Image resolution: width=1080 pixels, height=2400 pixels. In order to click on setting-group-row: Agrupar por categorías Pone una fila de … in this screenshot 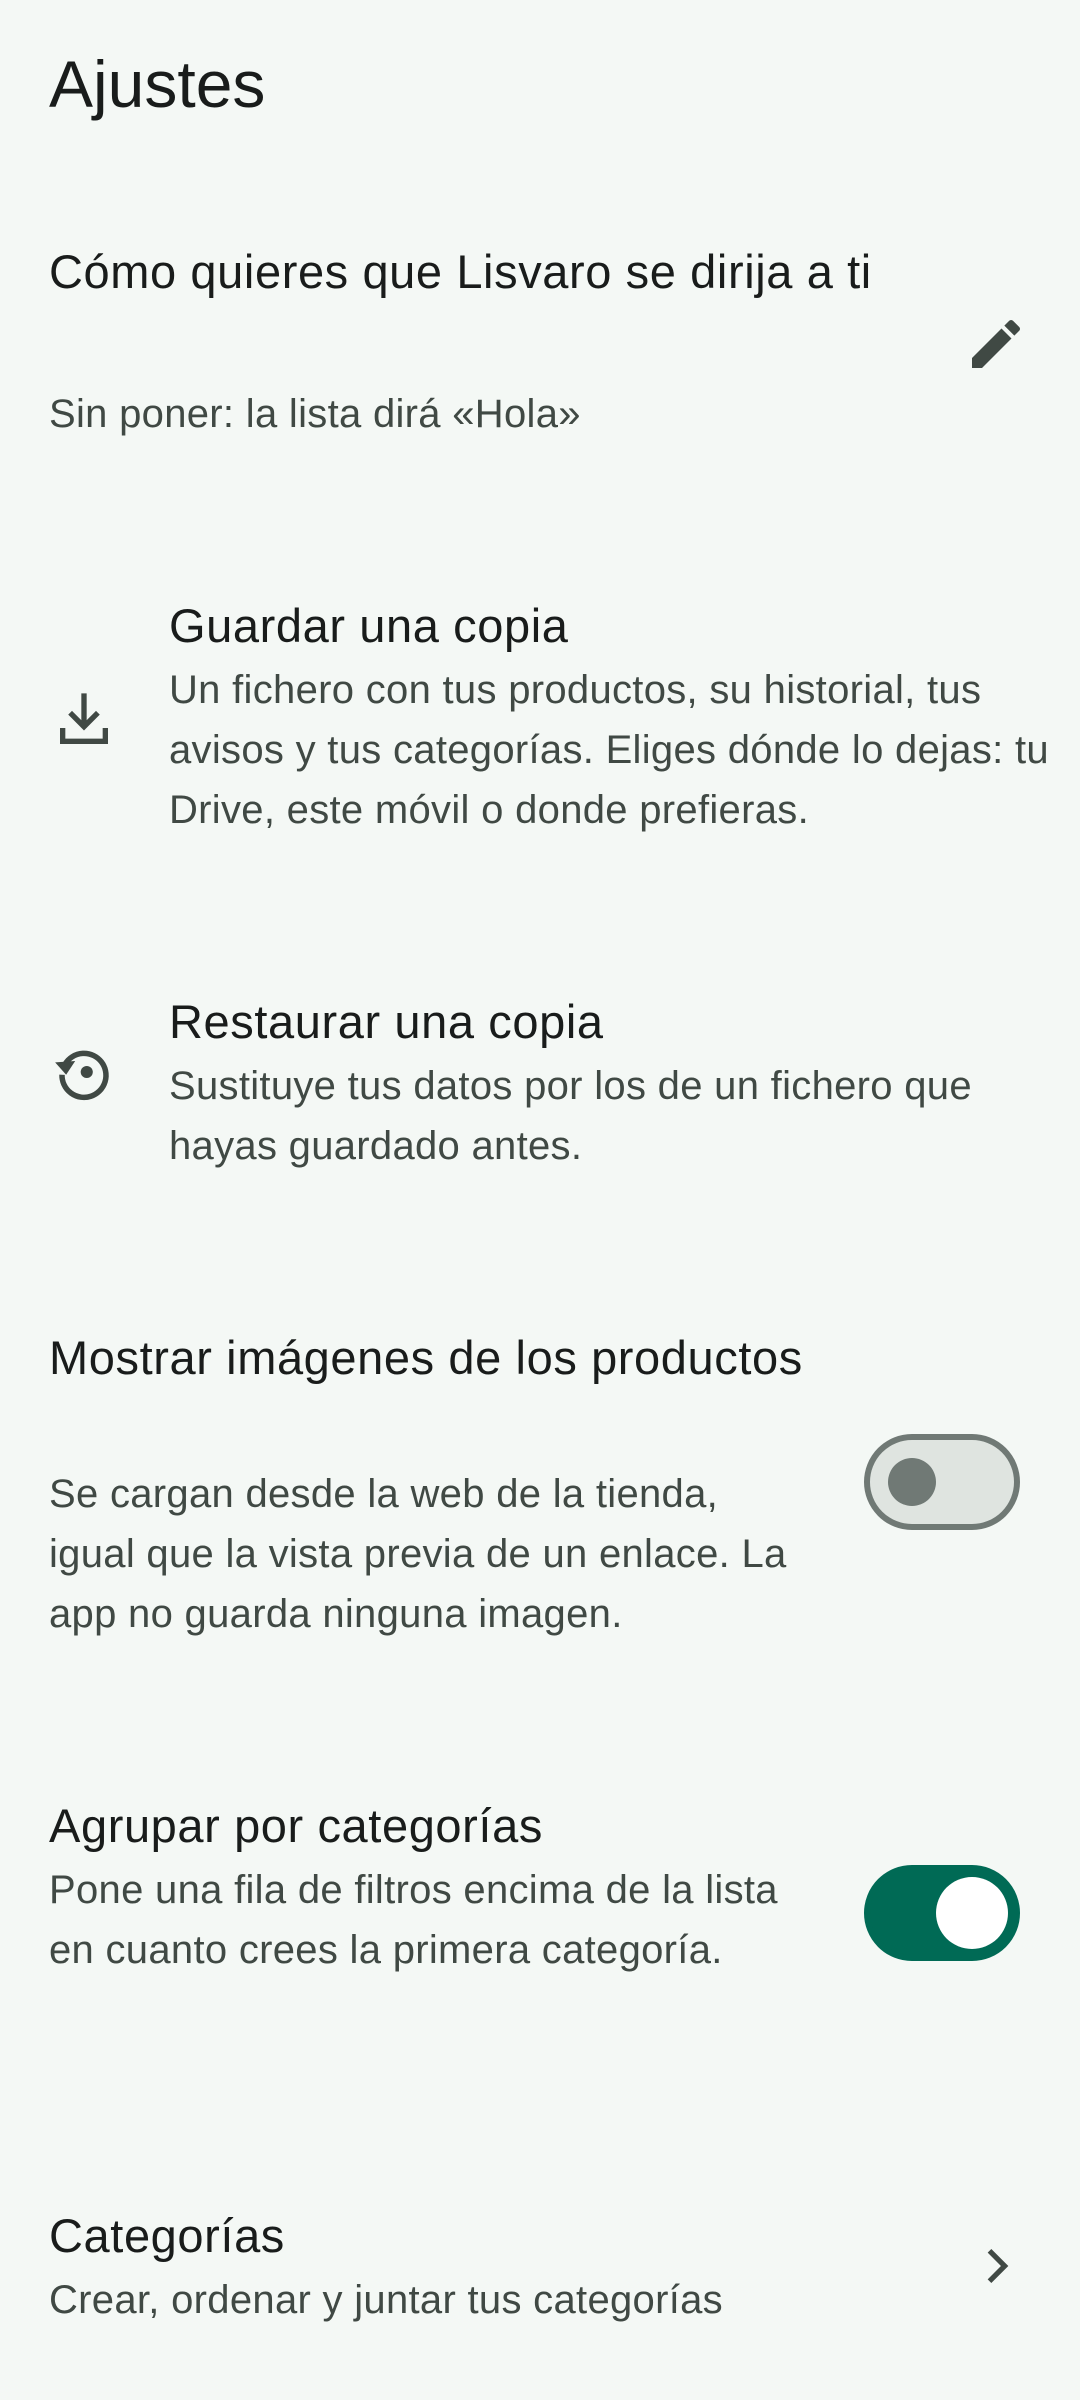, I will do `click(540, 1915)`.